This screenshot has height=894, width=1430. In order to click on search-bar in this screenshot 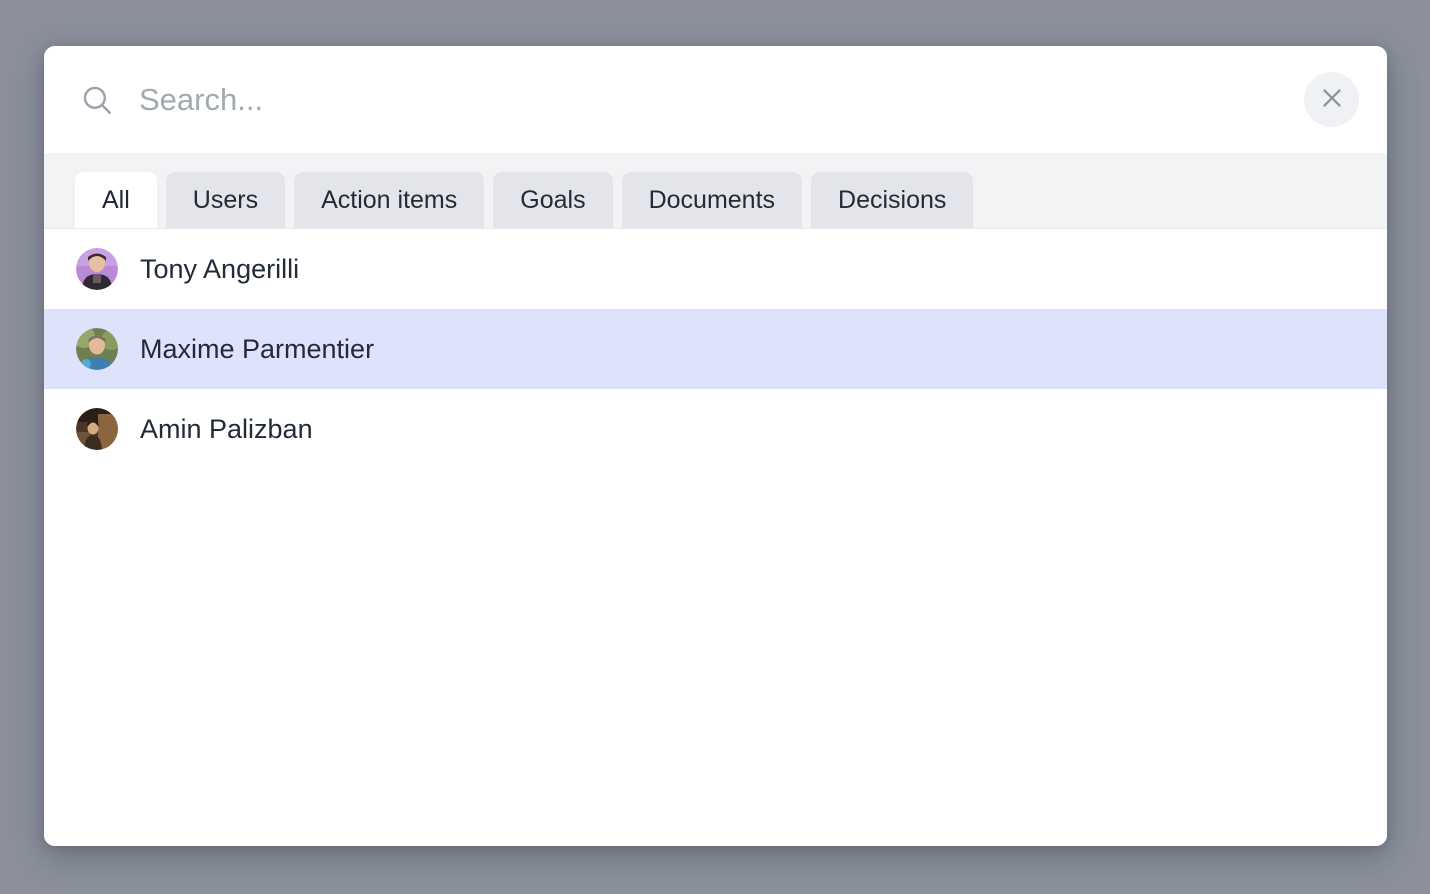, I will do `click(715, 99)`.